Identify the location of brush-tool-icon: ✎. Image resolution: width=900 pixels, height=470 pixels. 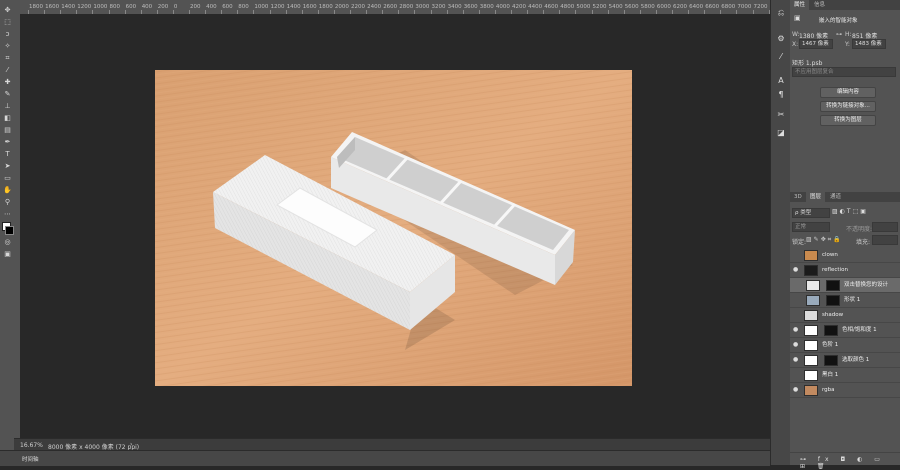
(7, 94).